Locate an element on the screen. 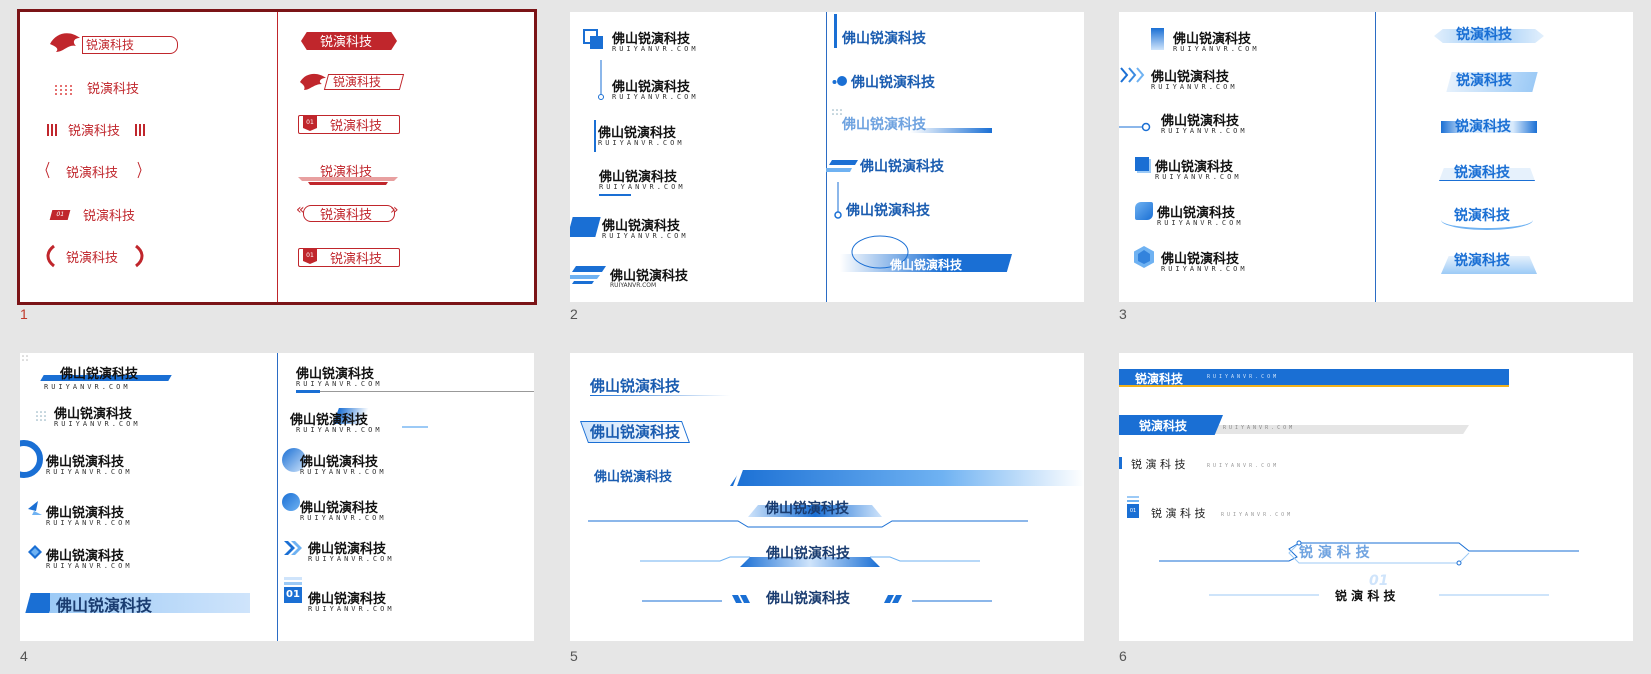 The width and height of the screenshot is (1651, 674). slide-number: 6 is located at coordinates (1123, 656).